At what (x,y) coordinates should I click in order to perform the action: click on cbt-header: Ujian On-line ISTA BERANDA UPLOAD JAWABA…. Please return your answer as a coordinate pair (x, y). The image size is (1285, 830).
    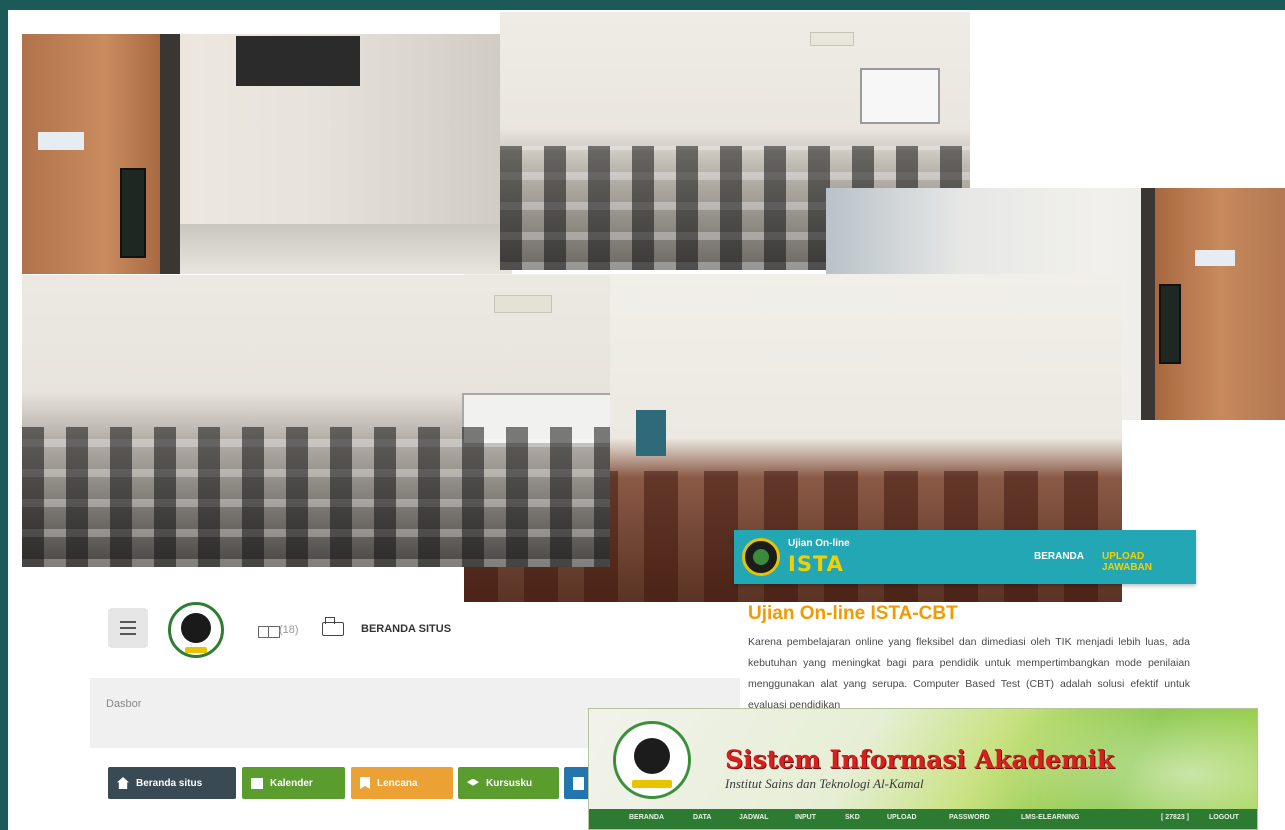
    Looking at the image, I should click on (965, 557).